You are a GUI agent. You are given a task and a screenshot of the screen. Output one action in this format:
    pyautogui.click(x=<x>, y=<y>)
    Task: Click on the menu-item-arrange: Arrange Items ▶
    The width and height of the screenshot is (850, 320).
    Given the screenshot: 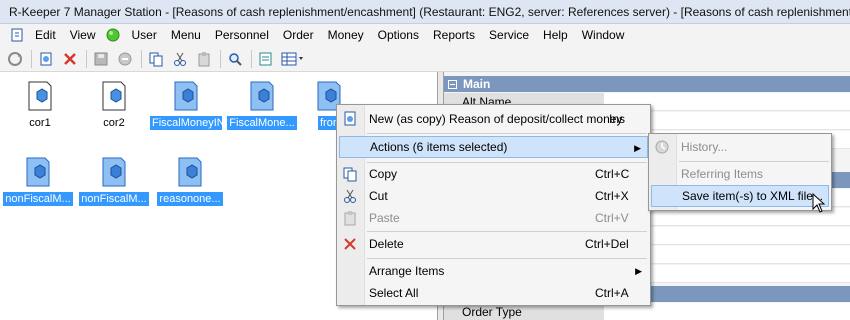 What is the action you would take?
    pyautogui.click(x=493, y=271)
    